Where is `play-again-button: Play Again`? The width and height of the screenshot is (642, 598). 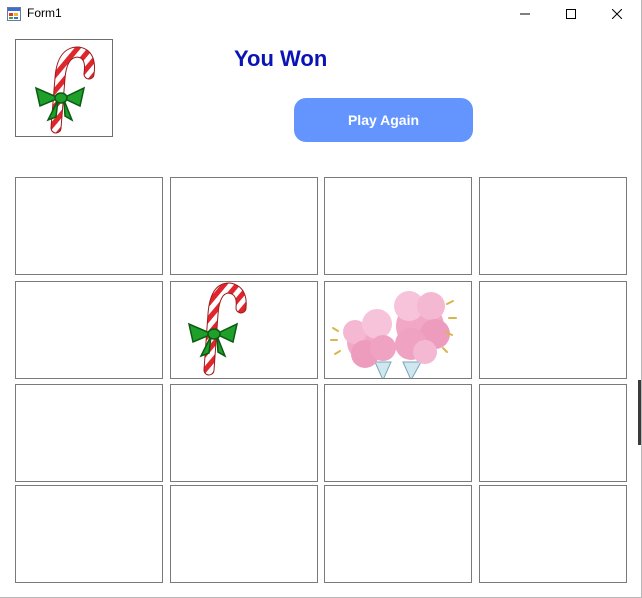
play-again-button: Play Again is located at coordinates (383, 120).